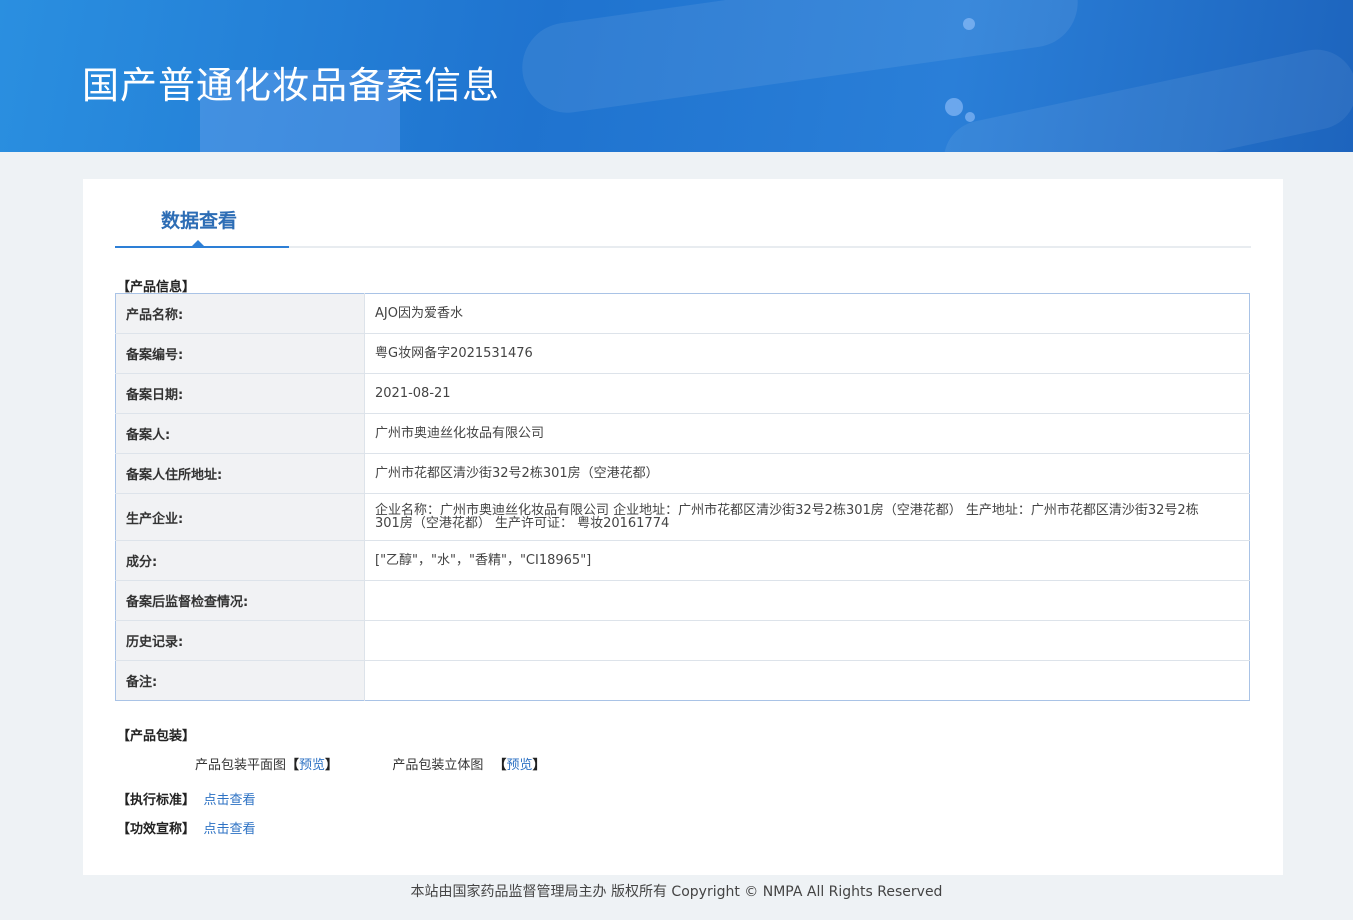 This screenshot has width=1353, height=920. I want to click on caret-up-icon, so click(198, 243).